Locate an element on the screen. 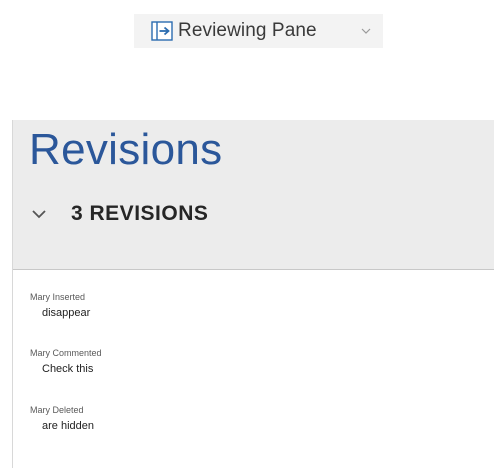 The image size is (494, 469). reviewing-pane-button: Reviewing Pane is located at coordinates (258, 31).